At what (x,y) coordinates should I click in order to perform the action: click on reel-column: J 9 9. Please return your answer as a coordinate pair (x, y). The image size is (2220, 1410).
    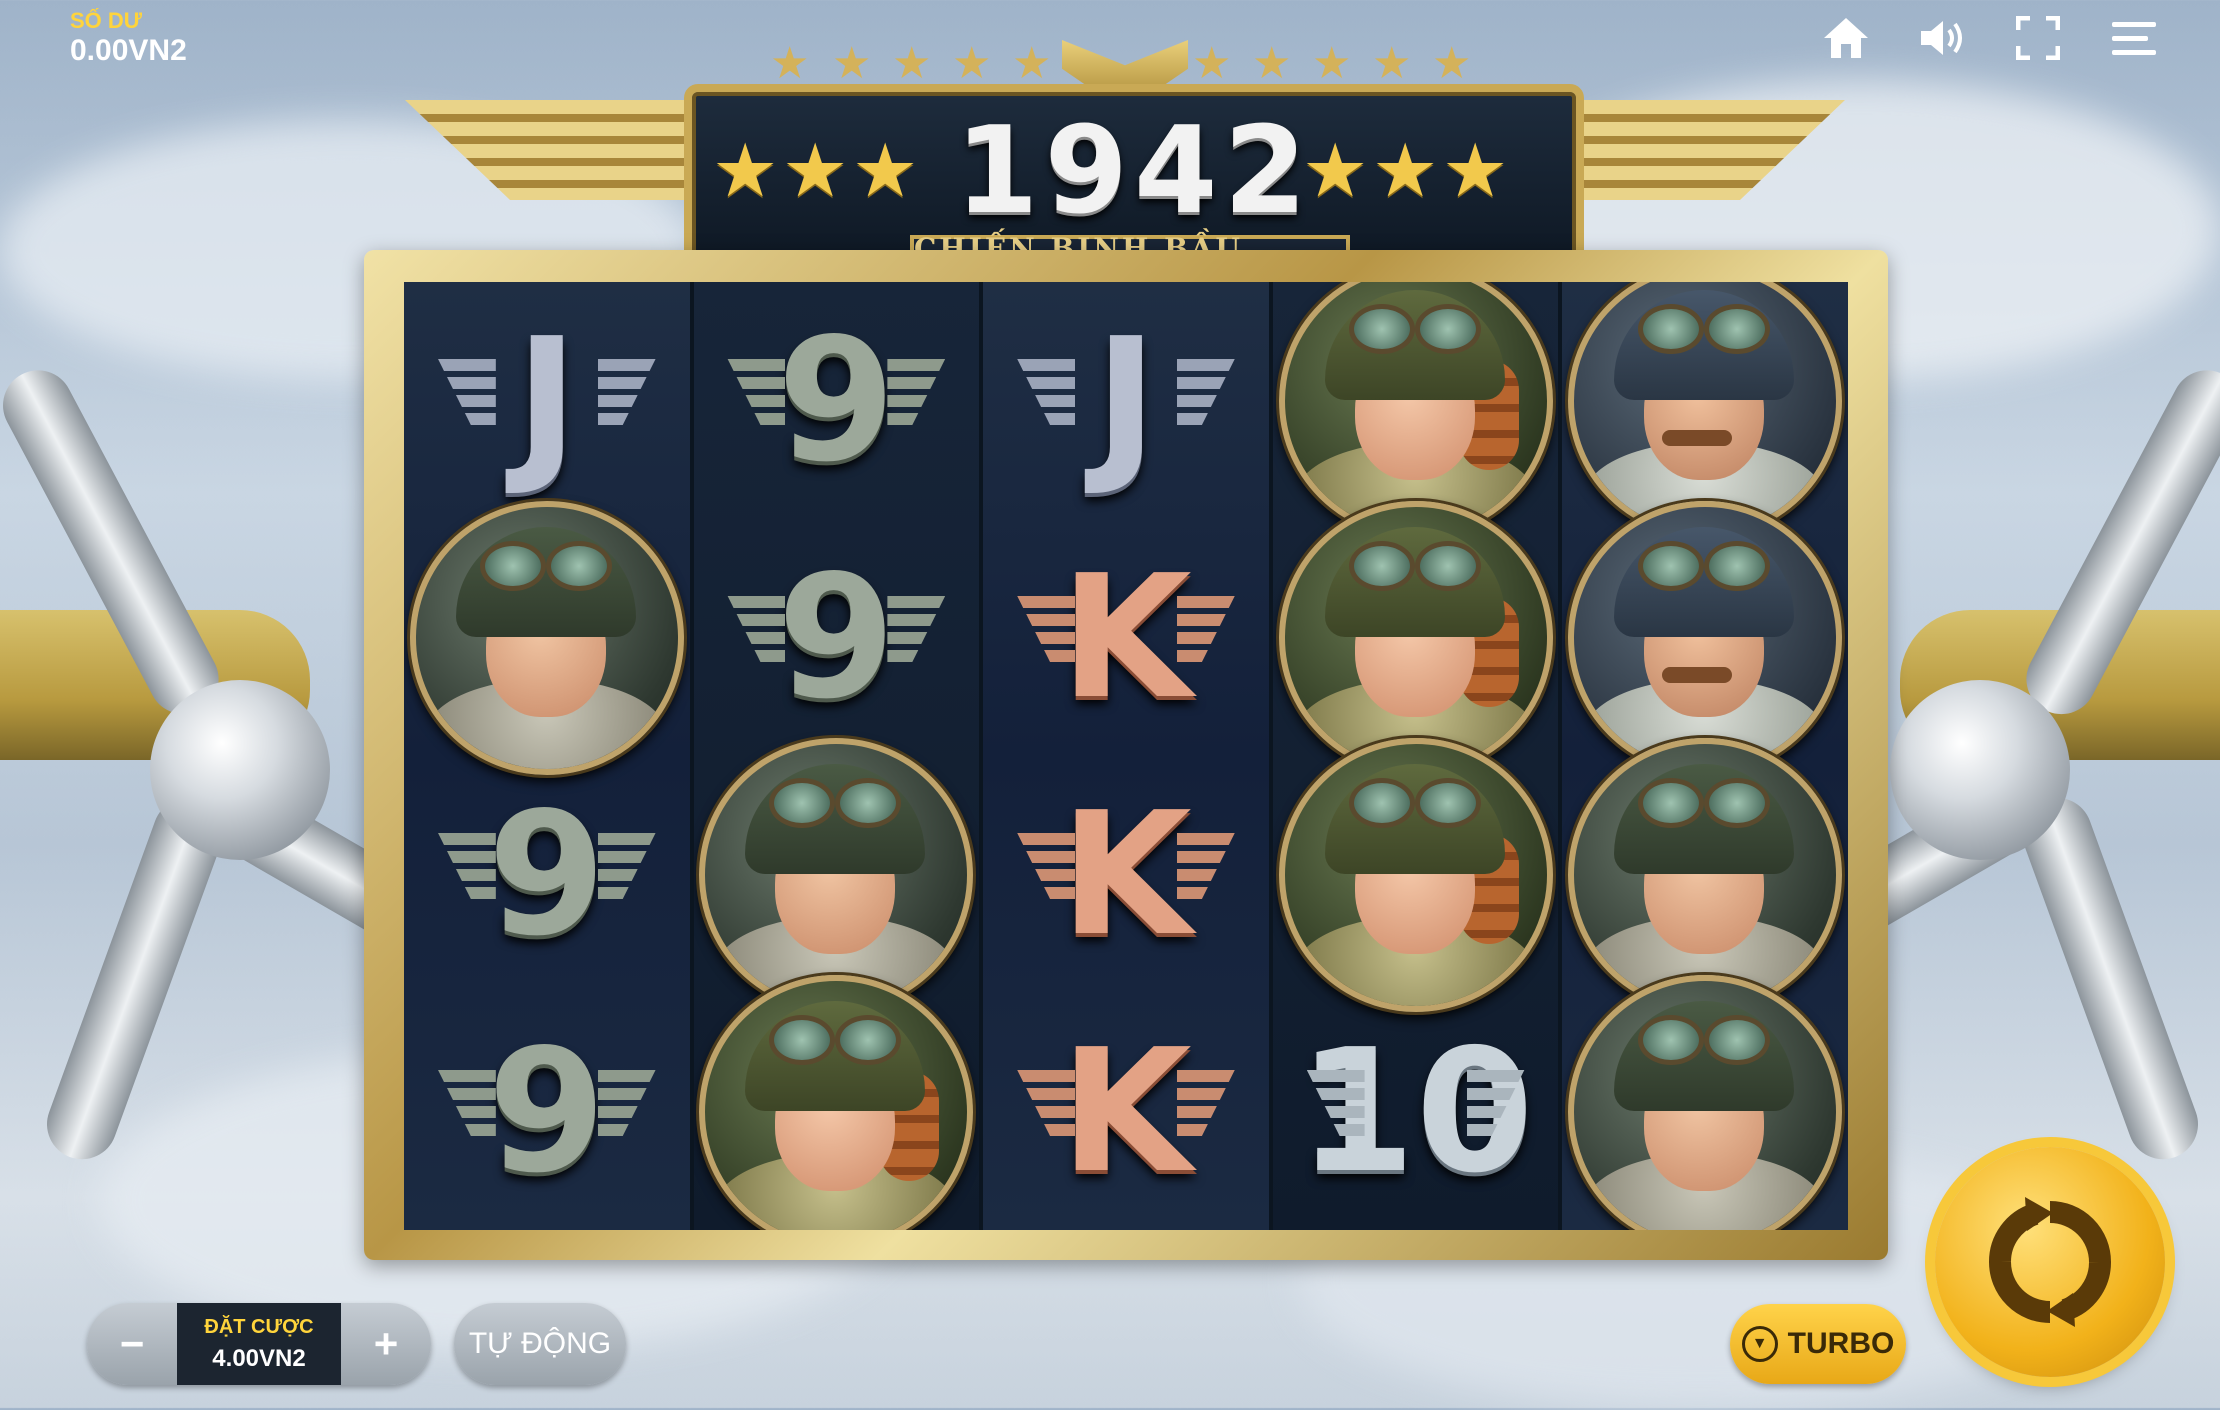
    Looking at the image, I should click on (547, 756).